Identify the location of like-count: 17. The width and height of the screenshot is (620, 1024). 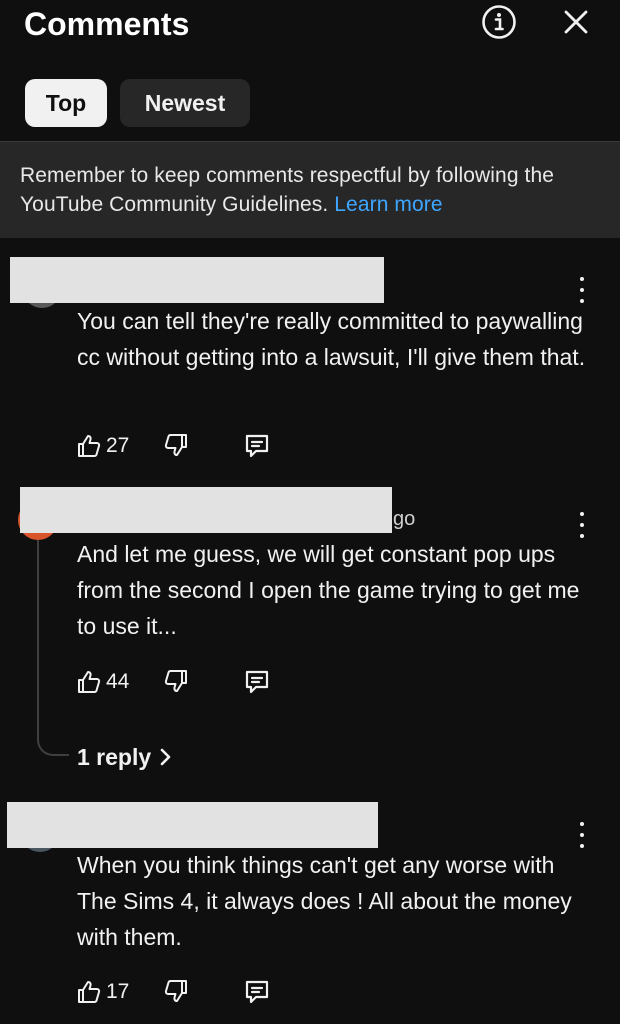
(118, 991).